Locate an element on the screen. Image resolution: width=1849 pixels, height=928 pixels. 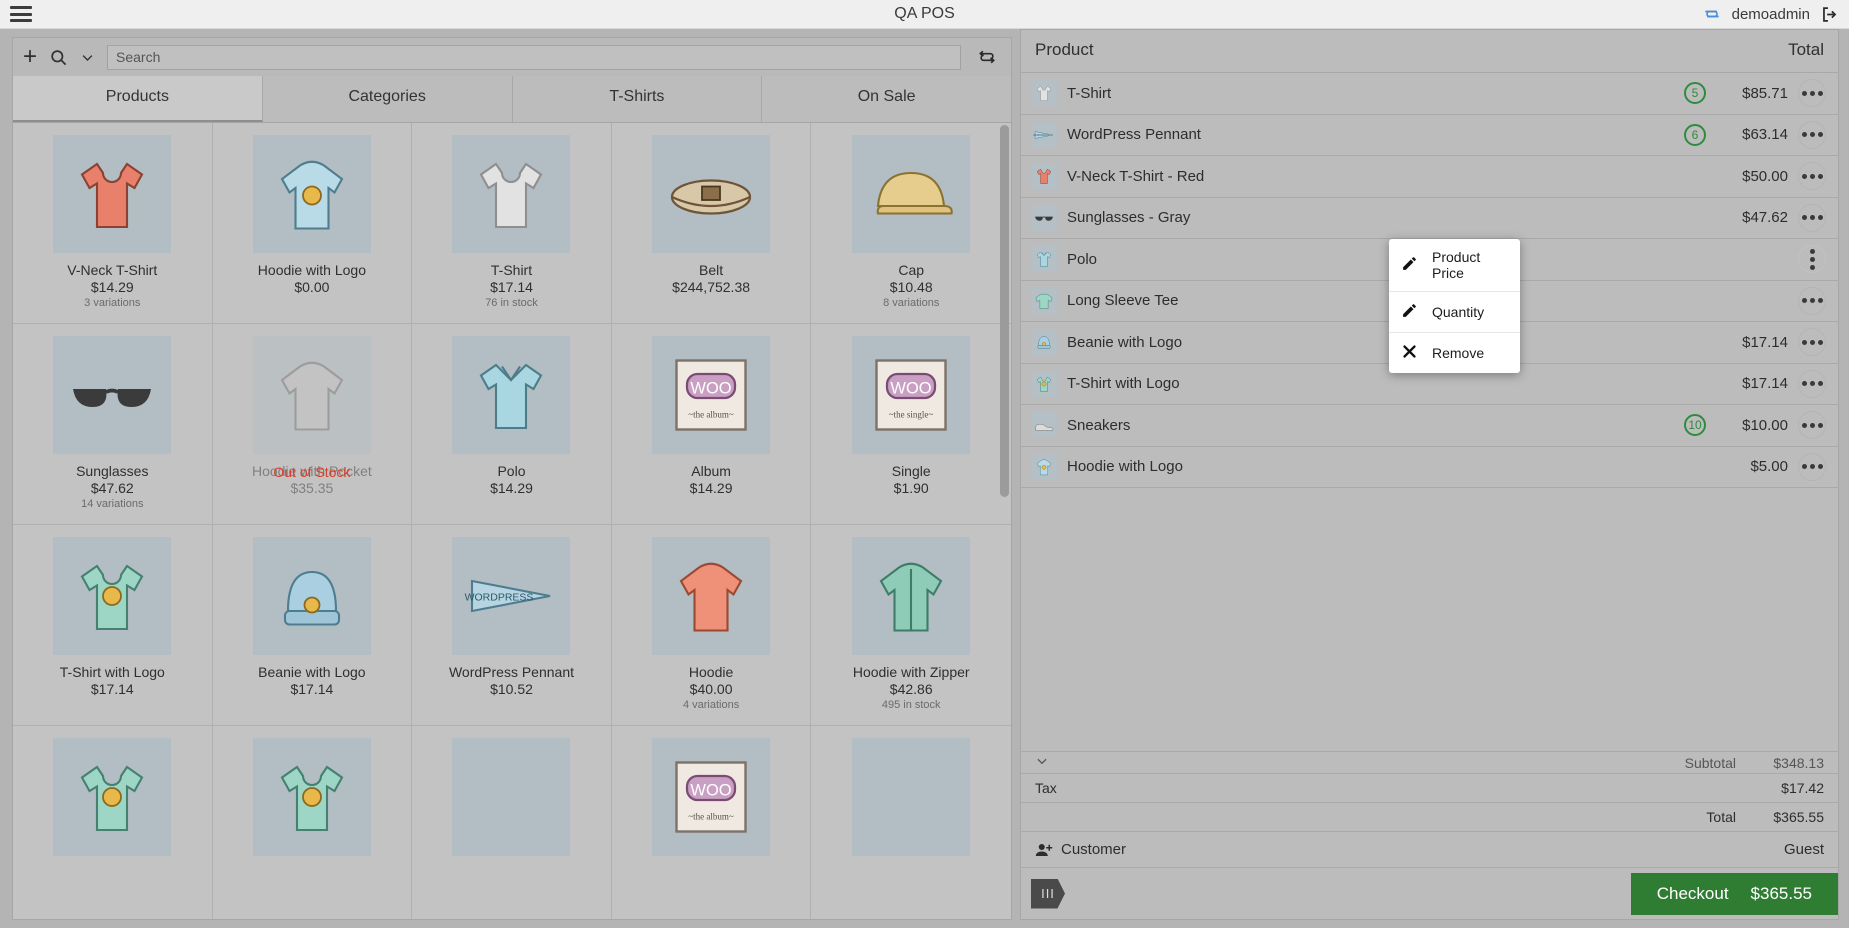
tab-categories: Categories is located at coordinates (387, 99).